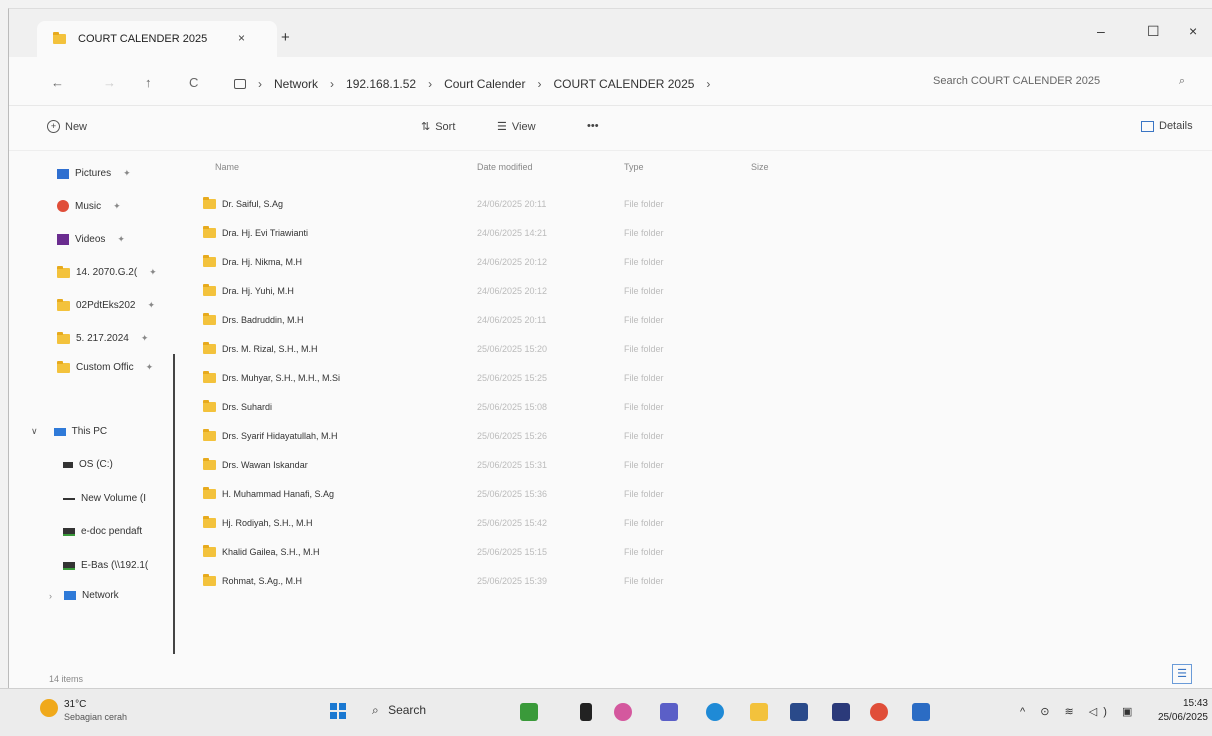 This screenshot has width=1212, height=736. What do you see at coordinates (285, 37) in the screenshot?
I see `new-tab-button: +` at bounding box center [285, 37].